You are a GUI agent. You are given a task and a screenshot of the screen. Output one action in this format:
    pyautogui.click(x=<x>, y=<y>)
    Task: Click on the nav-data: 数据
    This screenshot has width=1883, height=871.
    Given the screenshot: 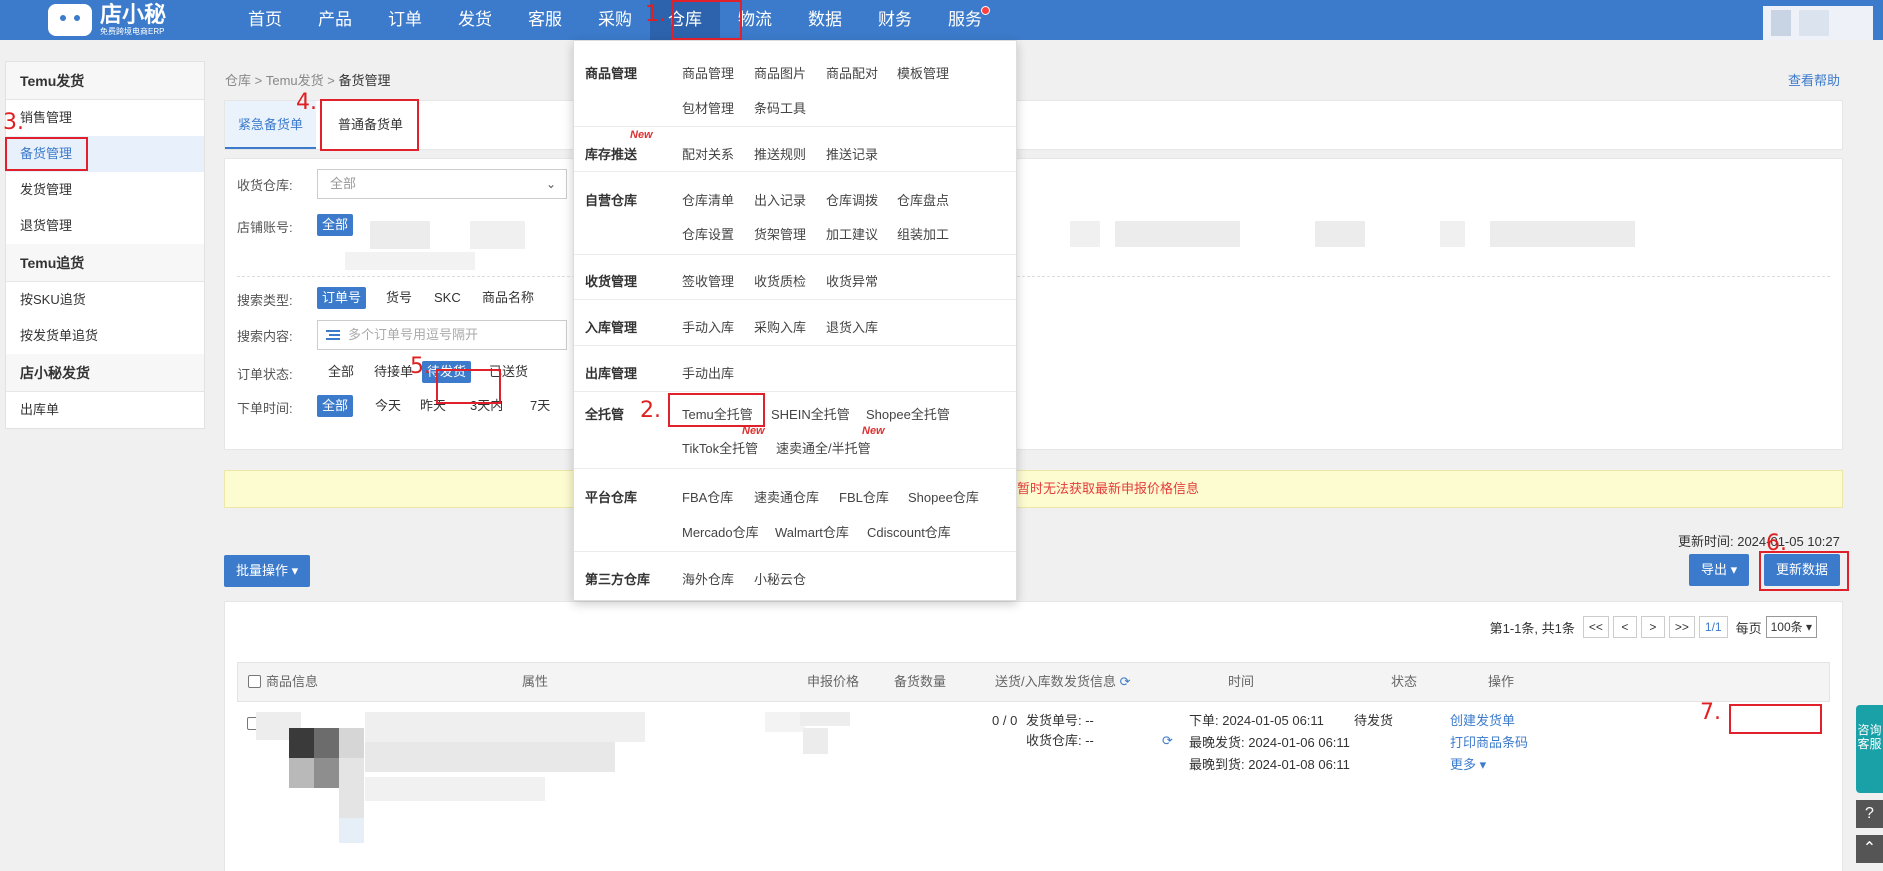 What is the action you would take?
    pyautogui.click(x=825, y=20)
    